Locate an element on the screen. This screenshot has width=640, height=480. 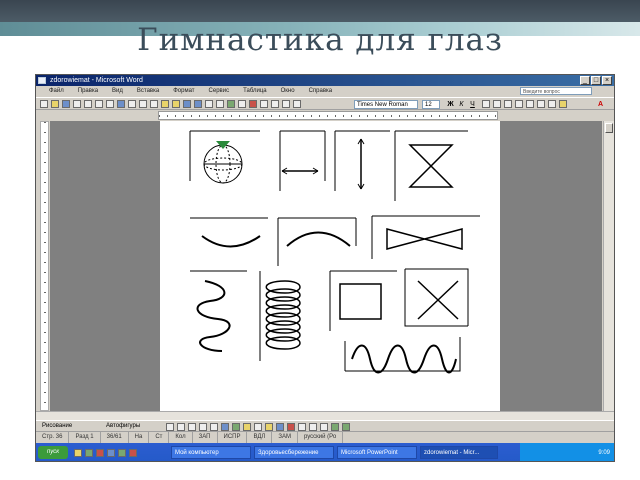
textbox-tool-icon is located at coordinates (214, 427).